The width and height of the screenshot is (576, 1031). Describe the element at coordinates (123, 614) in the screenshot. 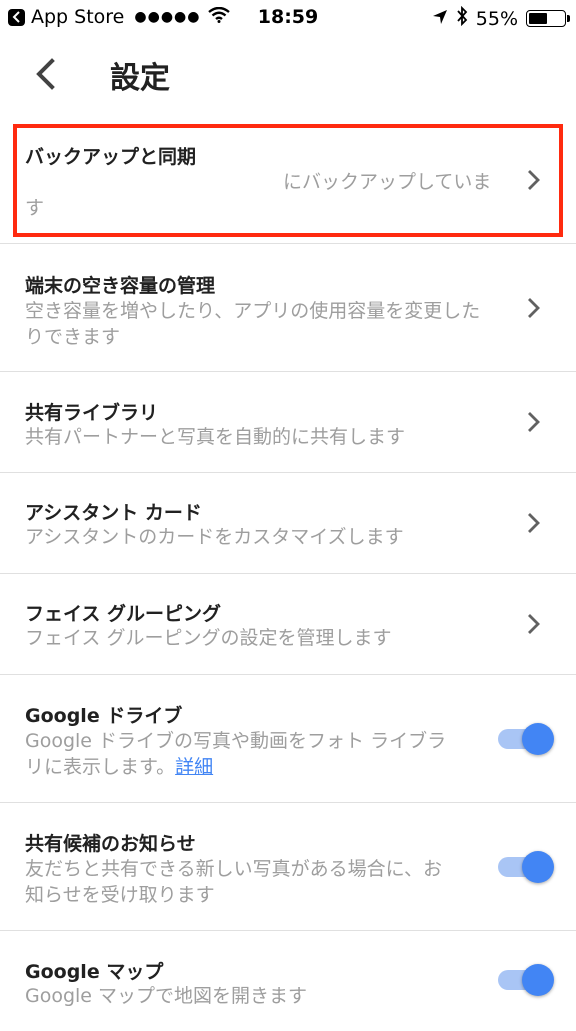

I see `settings-item-title: フェイス グルーピング` at that location.